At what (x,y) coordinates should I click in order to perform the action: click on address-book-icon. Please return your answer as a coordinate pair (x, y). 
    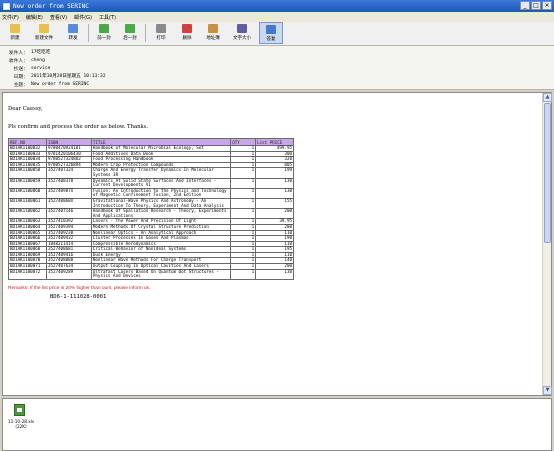
    Looking at the image, I should click on (213, 28).